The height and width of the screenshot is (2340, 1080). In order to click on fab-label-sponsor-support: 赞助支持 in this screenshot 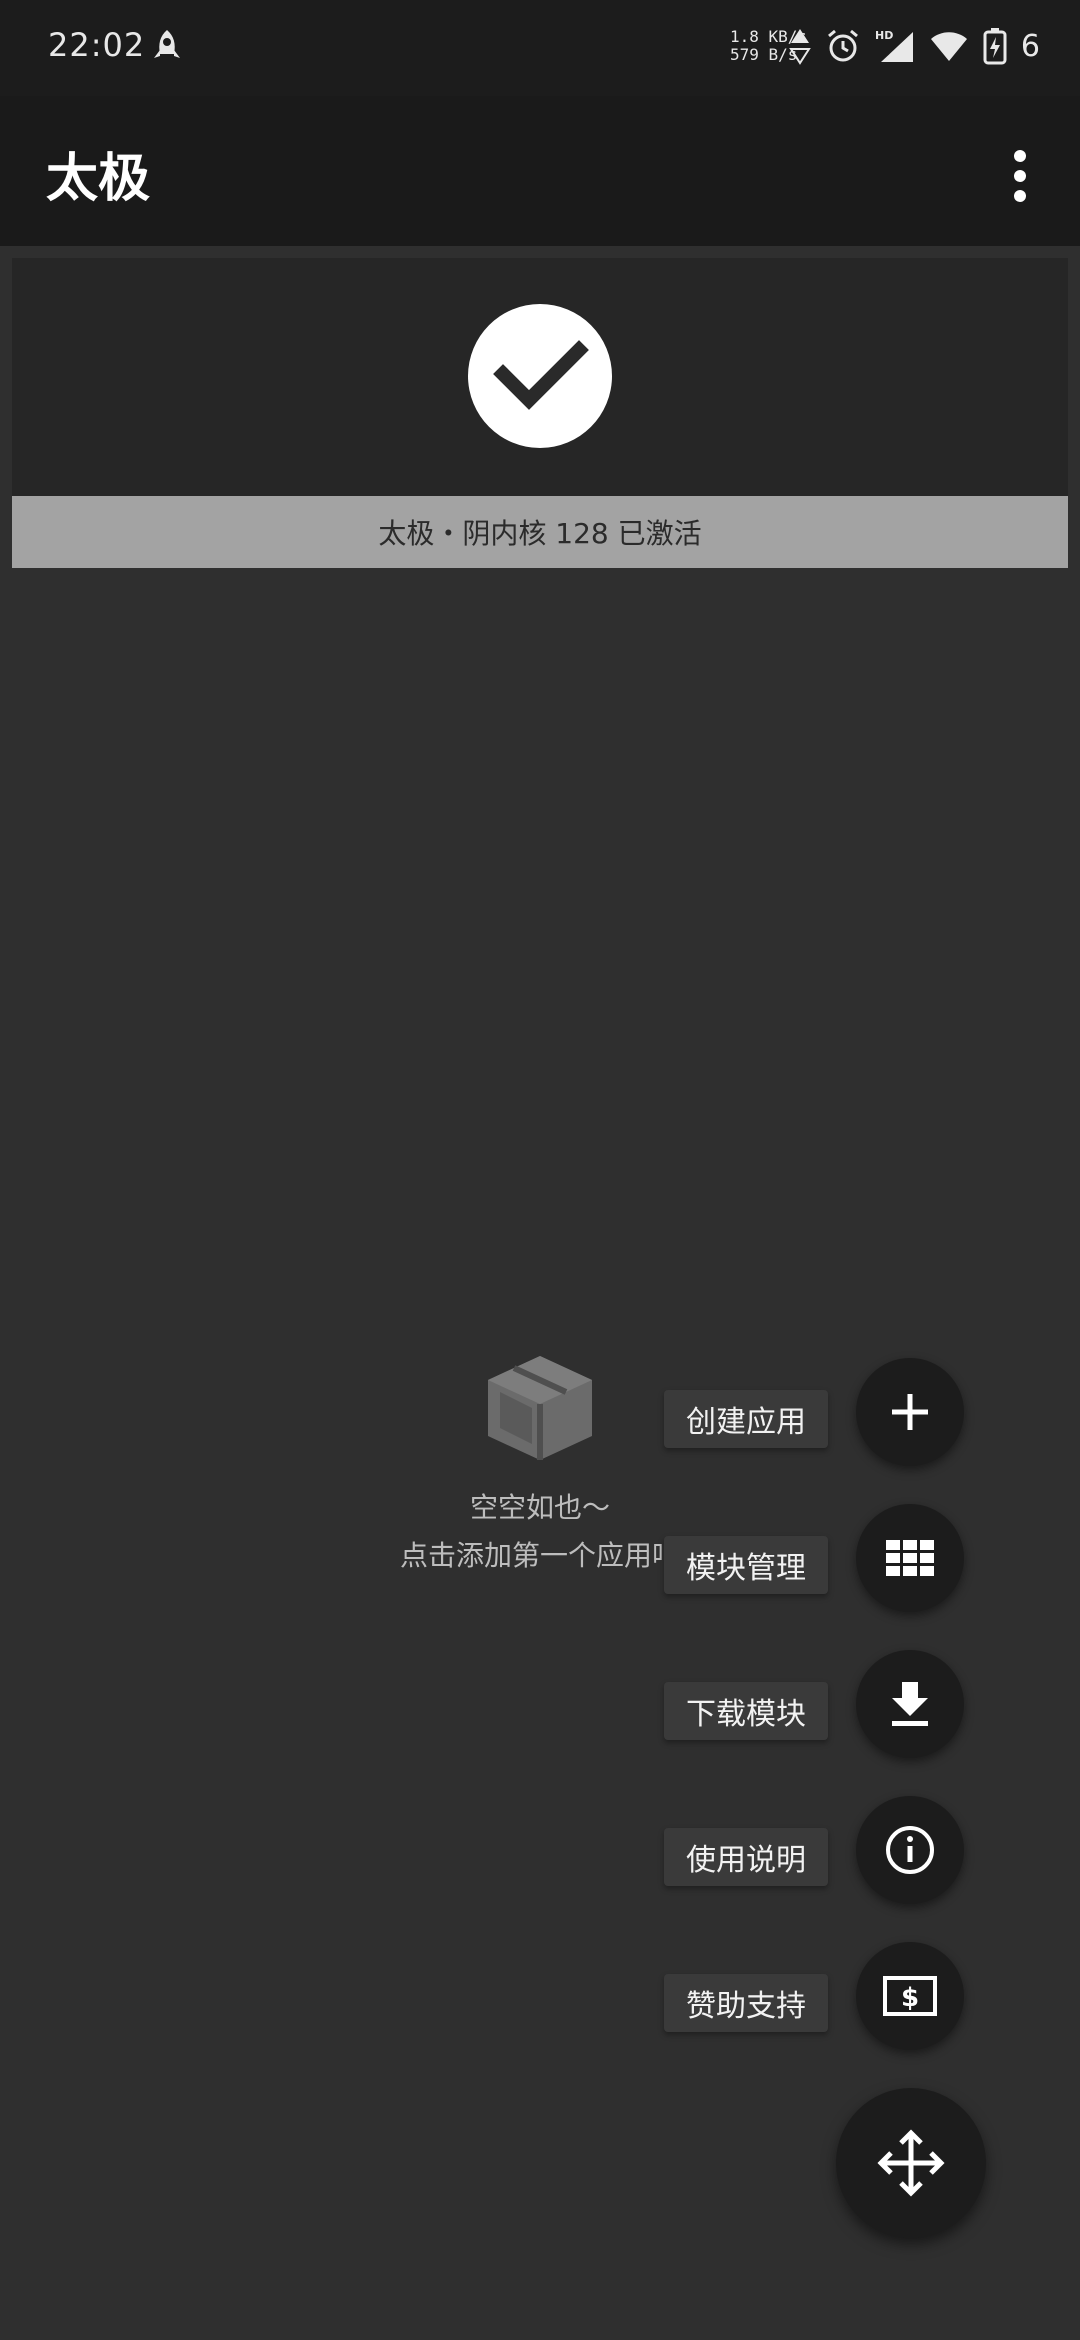, I will do `click(746, 2003)`.